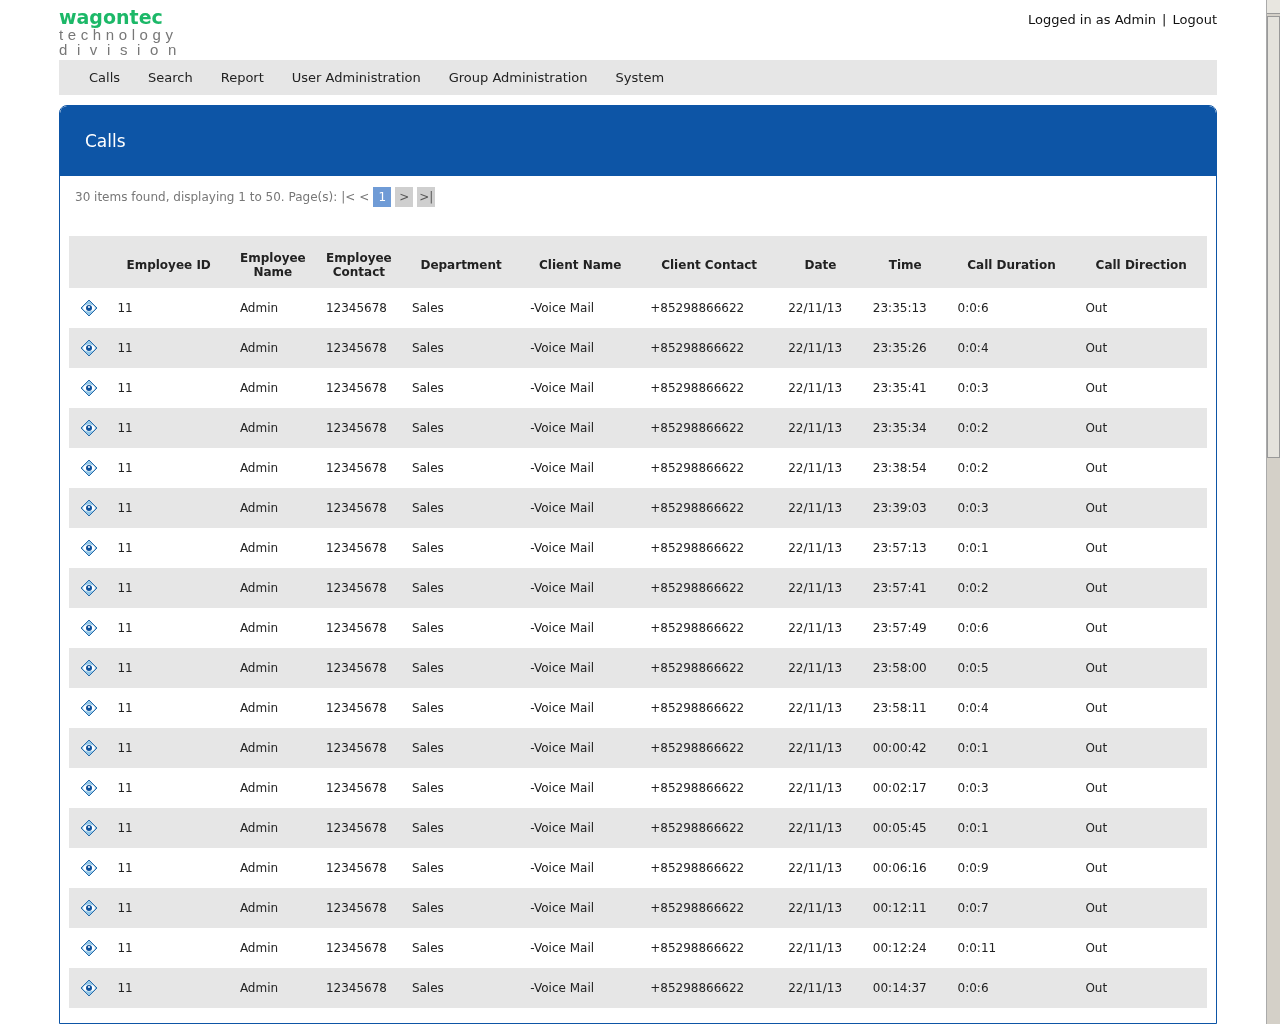 Image resolution: width=1280 pixels, height=1024 pixels. What do you see at coordinates (905, 262) in the screenshot?
I see `column-header: Time` at bounding box center [905, 262].